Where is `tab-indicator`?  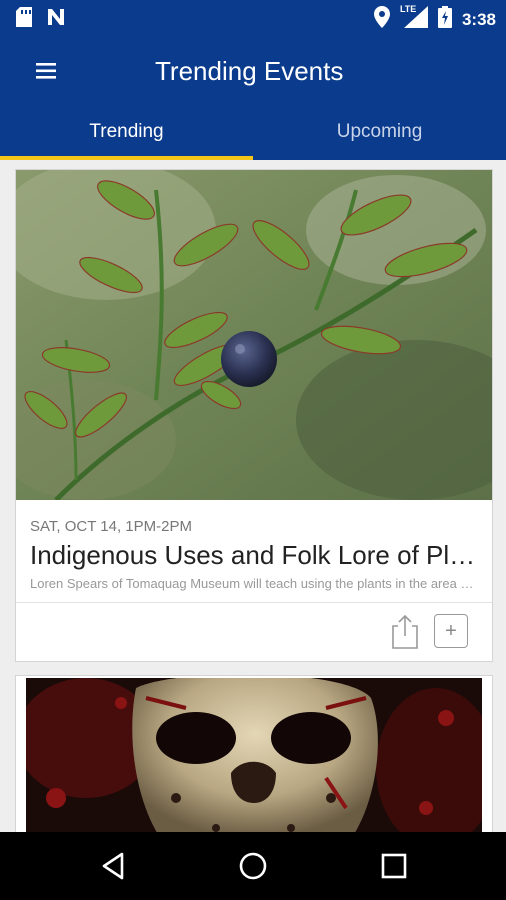
tab-indicator is located at coordinates (126, 158).